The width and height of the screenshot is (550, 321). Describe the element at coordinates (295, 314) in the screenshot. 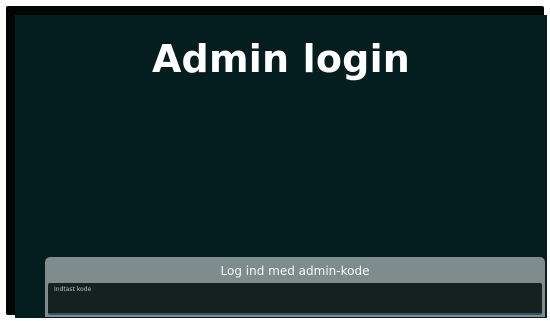

I see `input-underline` at that location.